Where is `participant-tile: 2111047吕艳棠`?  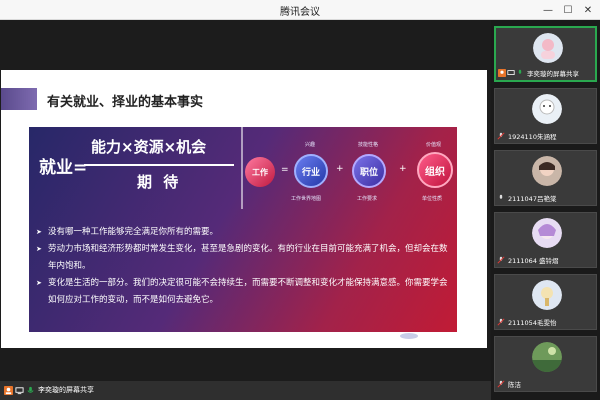 participant-tile: 2111047吕艳棠 is located at coordinates (545, 178).